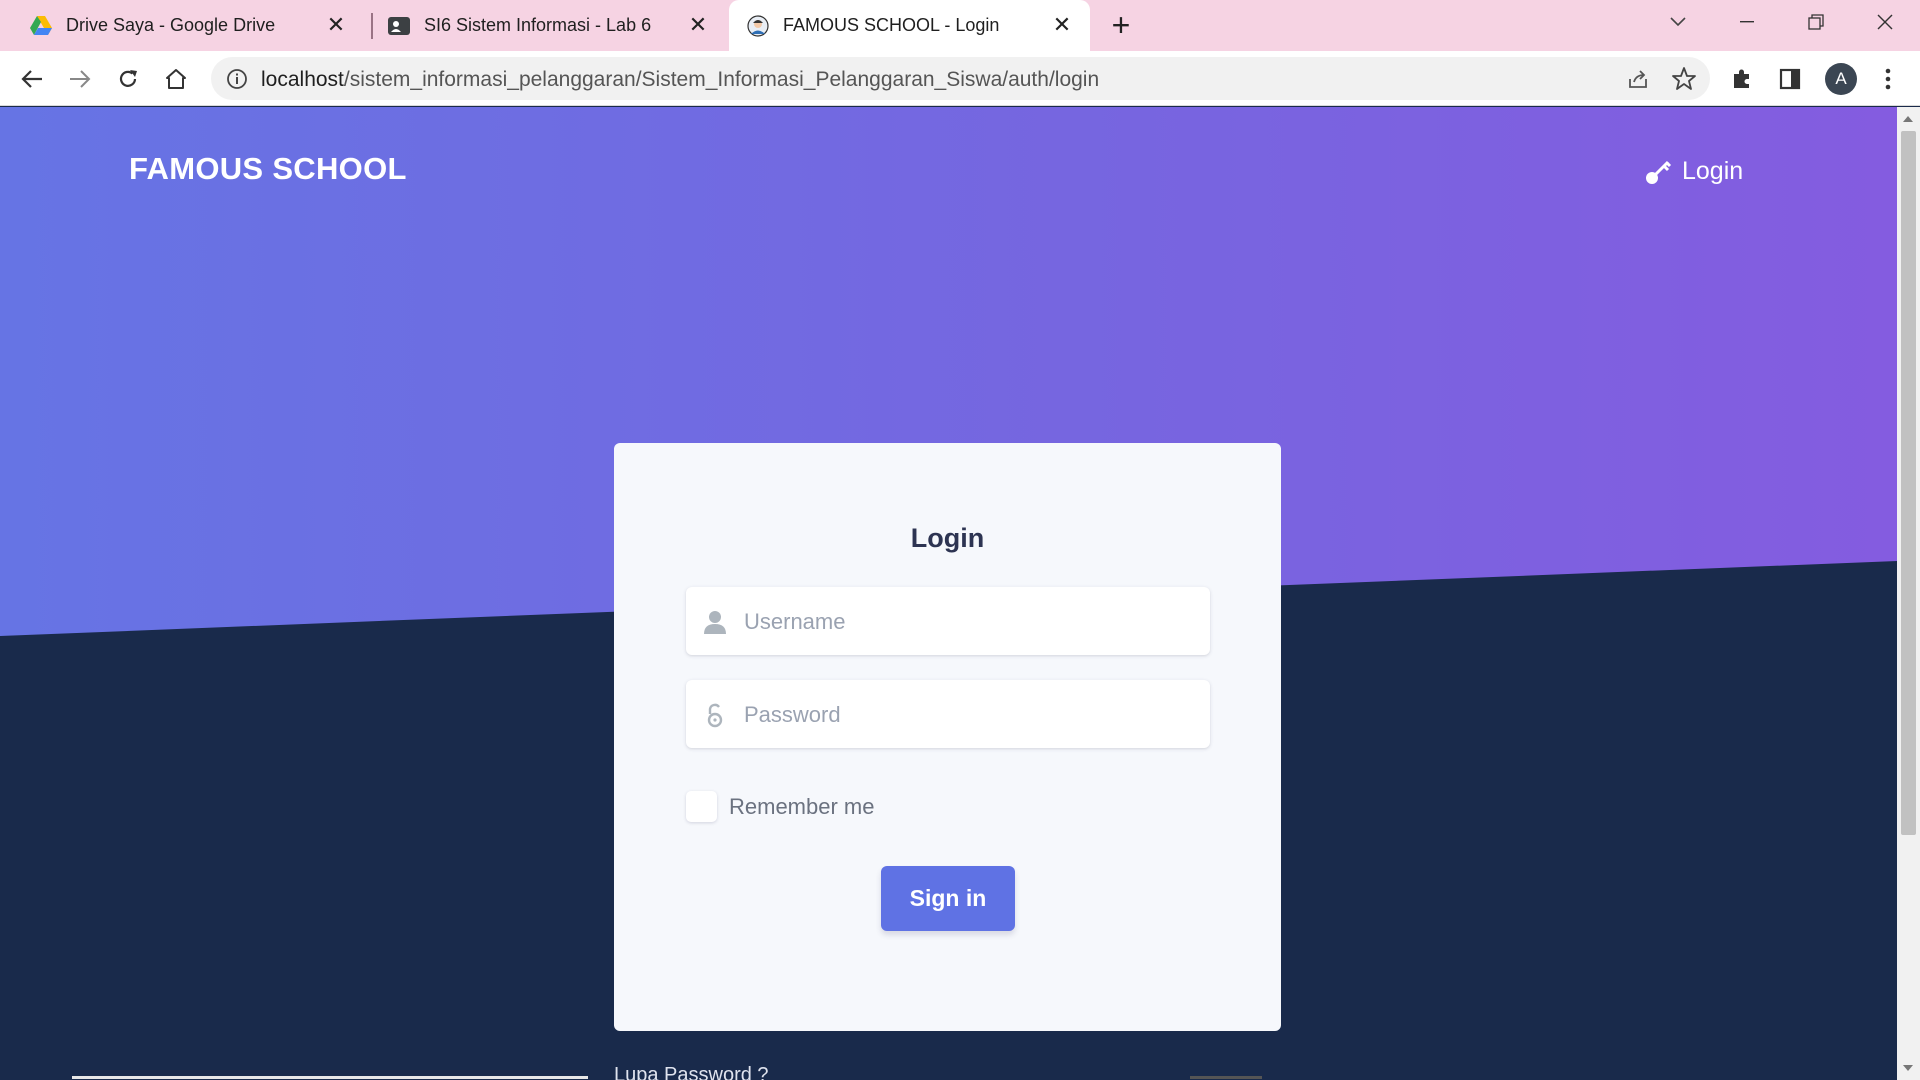 The image size is (1920, 1080). What do you see at coordinates (1841, 79) in the screenshot?
I see `profile-avatar: A` at bounding box center [1841, 79].